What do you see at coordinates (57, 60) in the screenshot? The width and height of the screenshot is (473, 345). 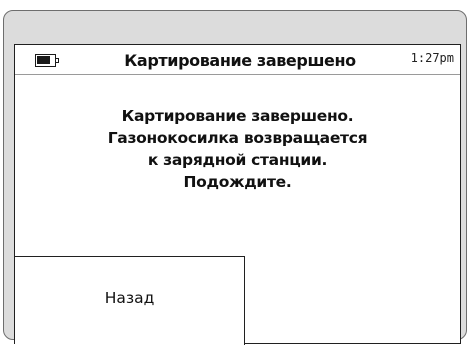 I see `battery-cap` at bounding box center [57, 60].